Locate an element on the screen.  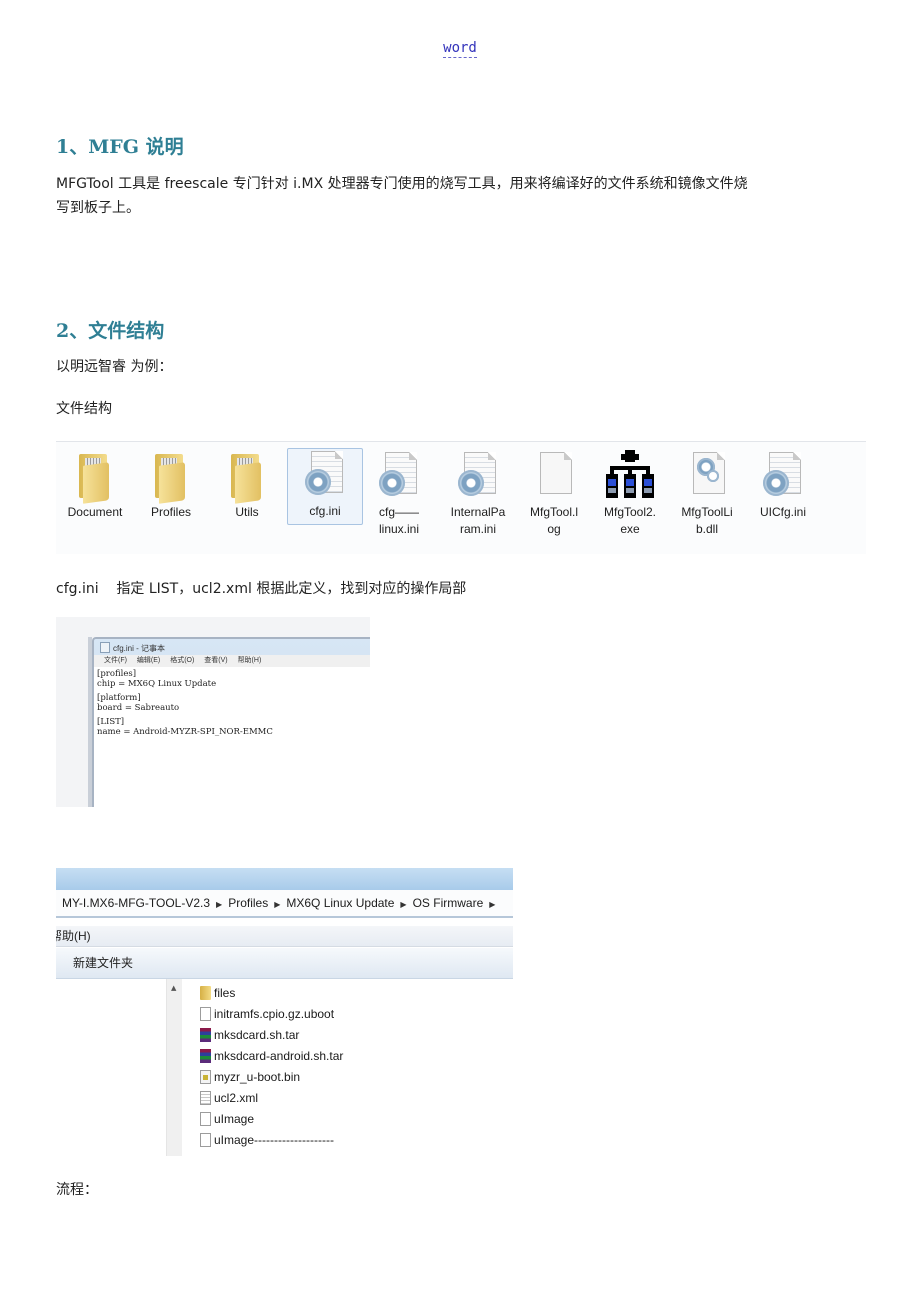
list-item-name: uImage is located at coordinates (234, 1119).